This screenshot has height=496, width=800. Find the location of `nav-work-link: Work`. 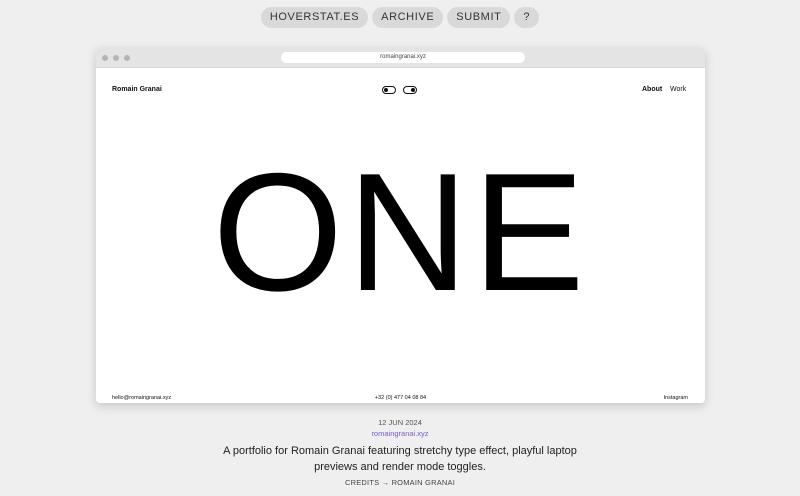

nav-work-link: Work is located at coordinates (678, 89).